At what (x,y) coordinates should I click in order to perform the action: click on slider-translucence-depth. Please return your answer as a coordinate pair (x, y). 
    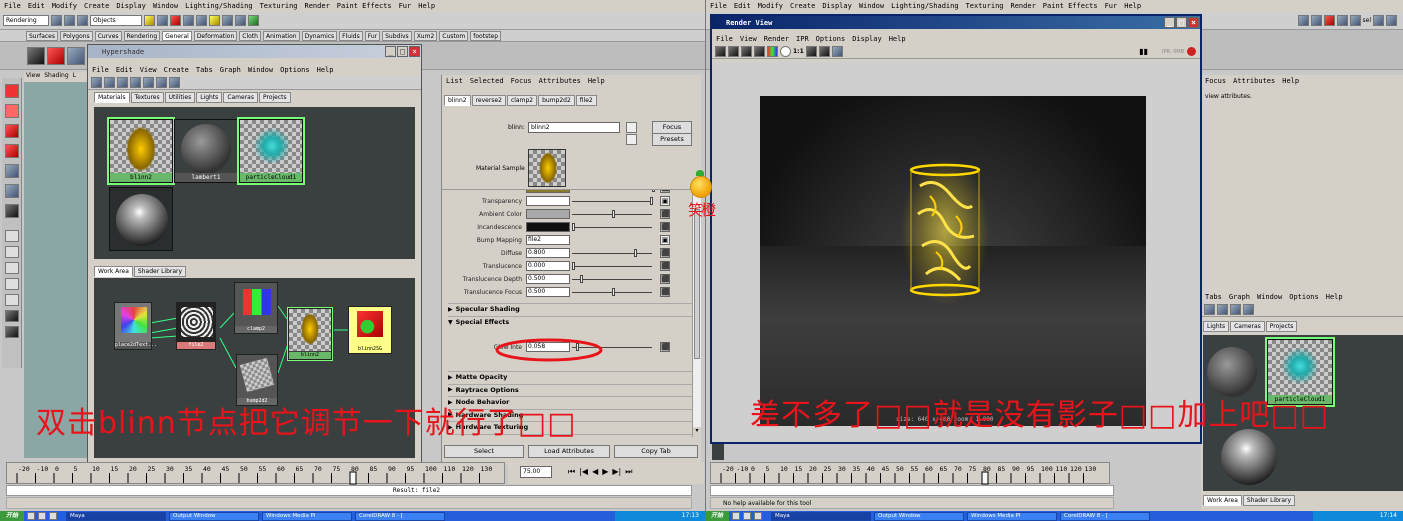
    Looking at the image, I should click on (612, 279).